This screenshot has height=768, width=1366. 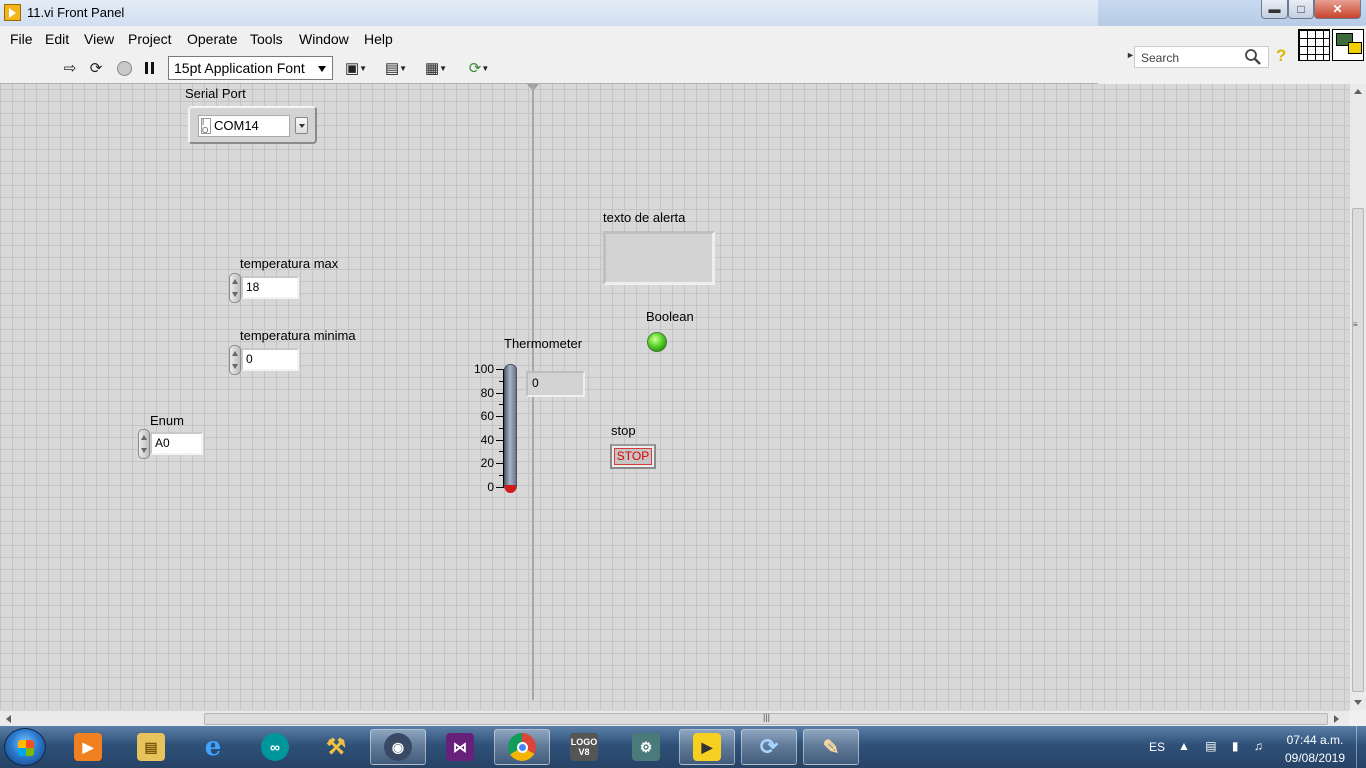 What do you see at coordinates (670, 316) in the screenshot?
I see `boolean-label: Boolean` at bounding box center [670, 316].